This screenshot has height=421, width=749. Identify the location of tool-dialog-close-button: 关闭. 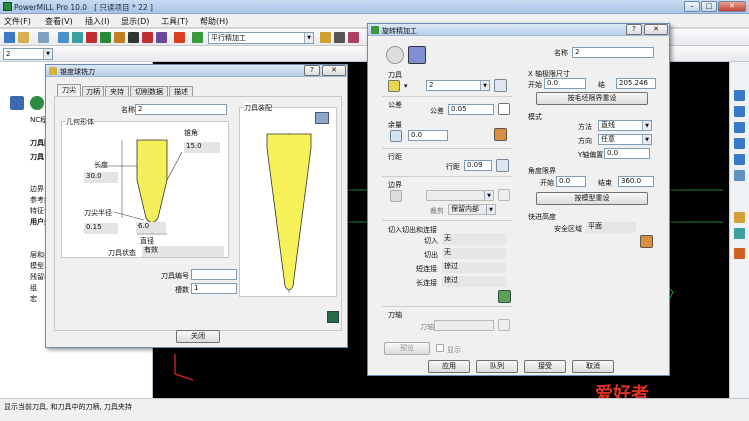
(198, 336).